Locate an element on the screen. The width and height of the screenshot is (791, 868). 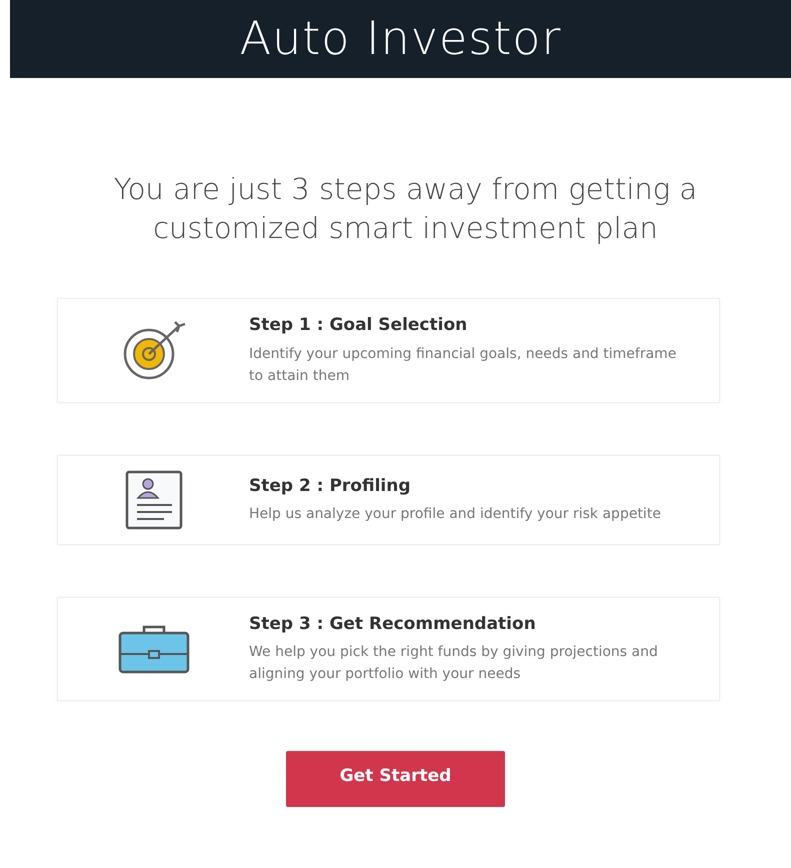
app-title: Auto Investor is located at coordinates (401, 39).